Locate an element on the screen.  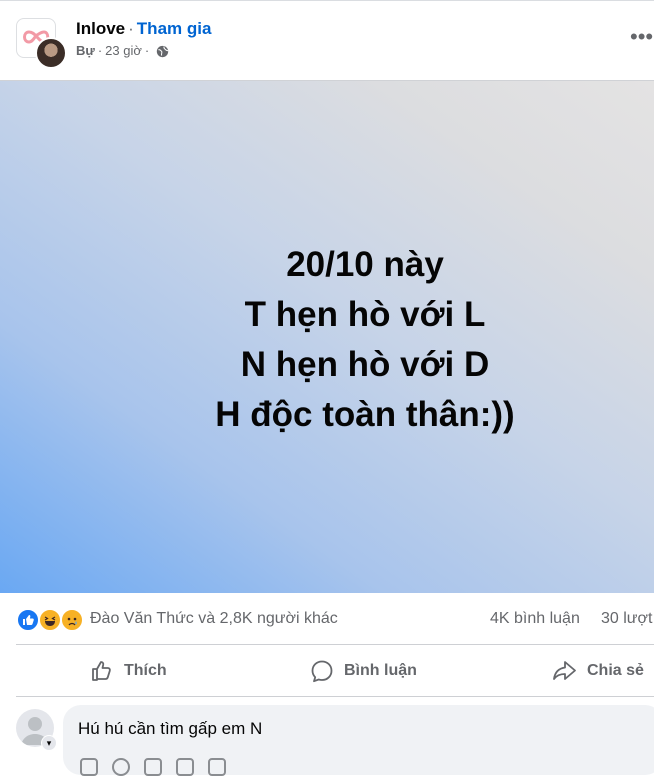
post-time: 23 giờ is located at coordinates (123, 51).